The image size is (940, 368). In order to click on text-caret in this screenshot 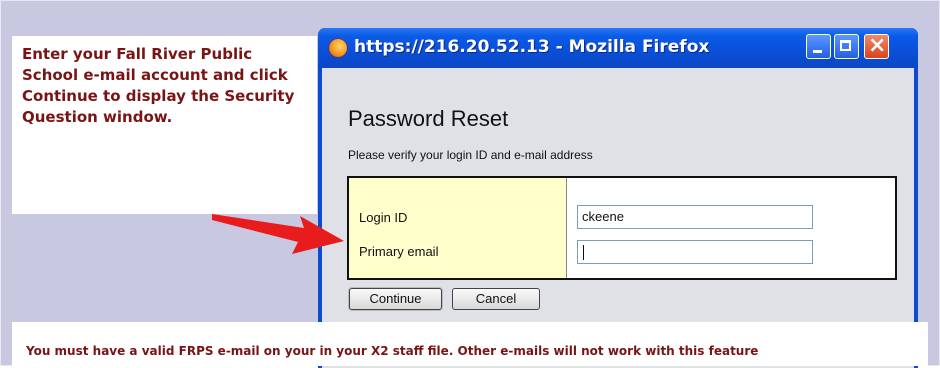, I will do `click(583, 252)`.